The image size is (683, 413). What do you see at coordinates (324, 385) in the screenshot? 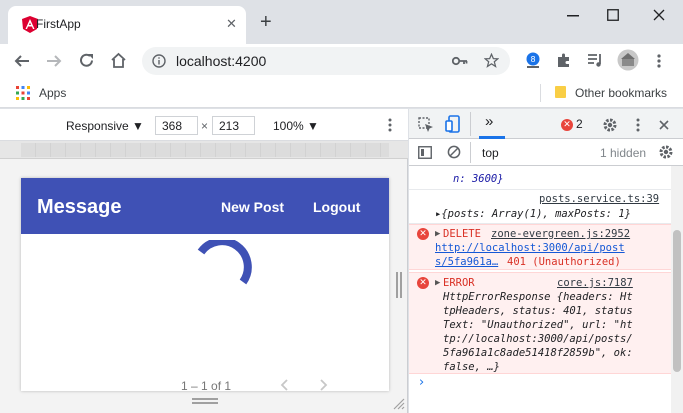
I see `next-page-icon` at bounding box center [324, 385].